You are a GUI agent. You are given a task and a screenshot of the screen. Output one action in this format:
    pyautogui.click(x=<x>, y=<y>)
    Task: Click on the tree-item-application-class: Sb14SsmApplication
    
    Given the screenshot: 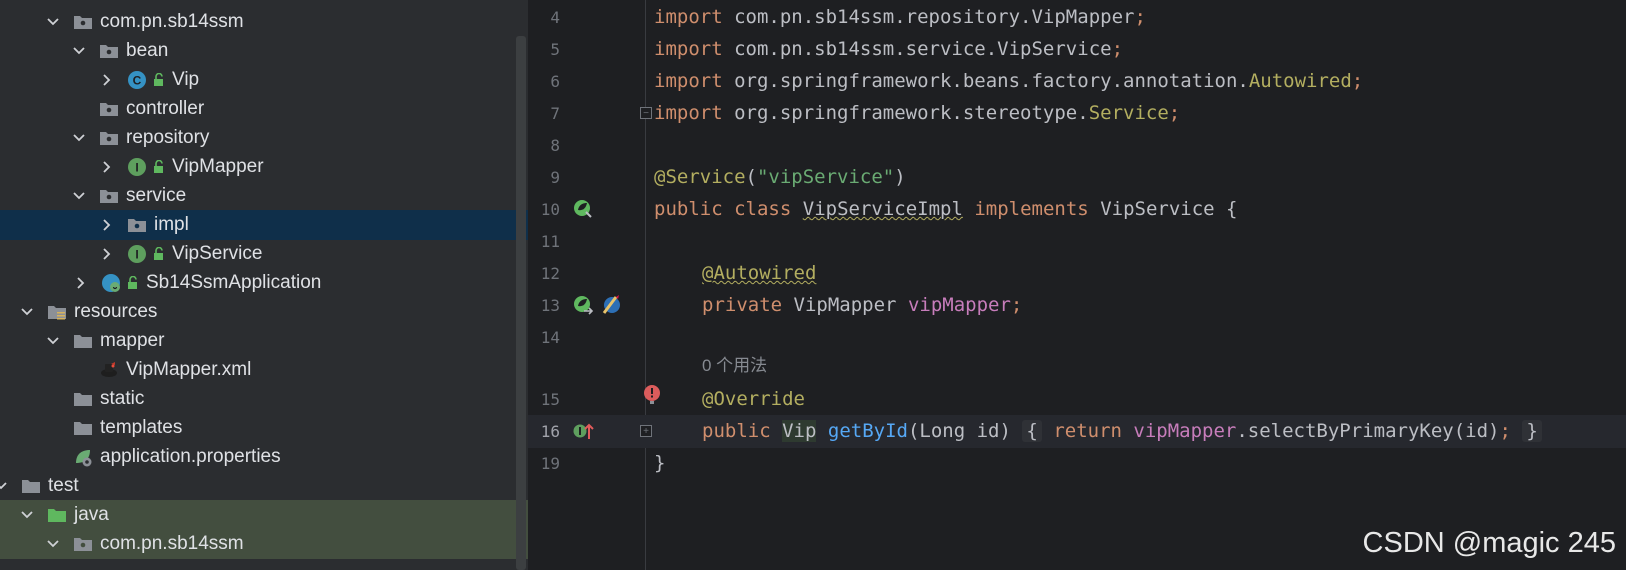 What is the action you would take?
    pyautogui.click(x=264, y=283)
    